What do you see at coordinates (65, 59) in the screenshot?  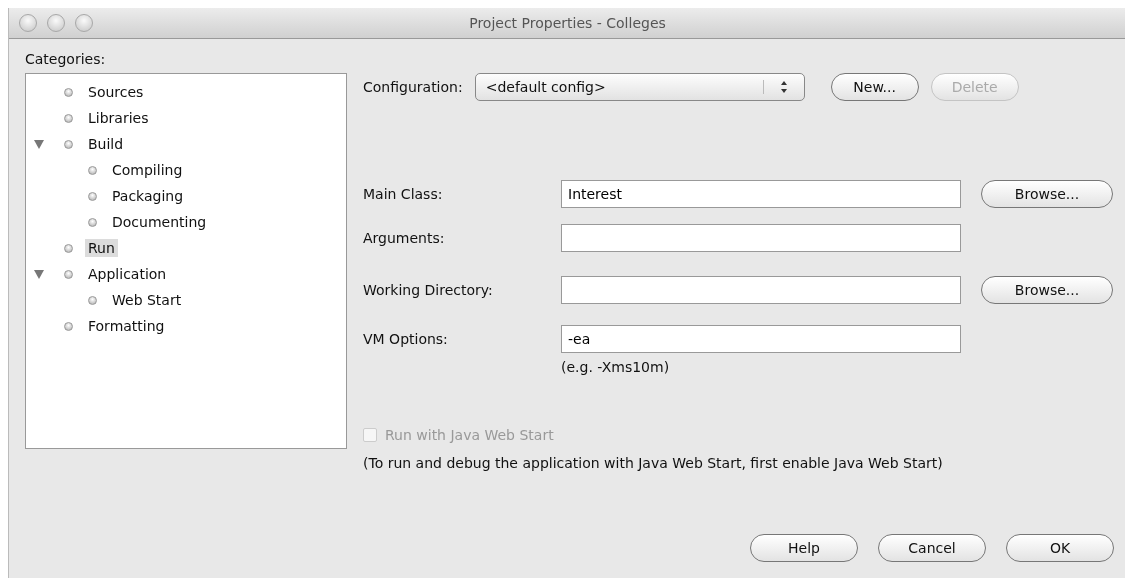 I see `categories-label: Categories:` at bounding box center [65, 59].